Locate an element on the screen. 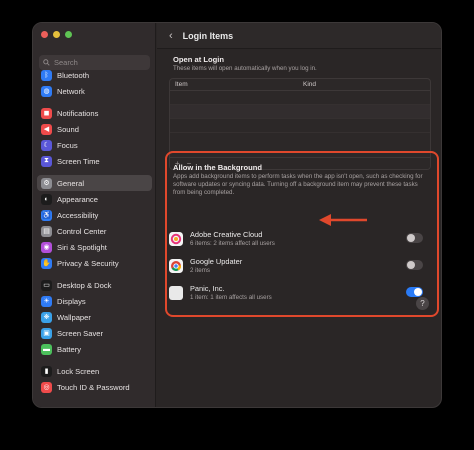 Image resolution: width=474 pixels, height=450 pixels. appearance-icon: ◐ is located at coordinates (46, 199).